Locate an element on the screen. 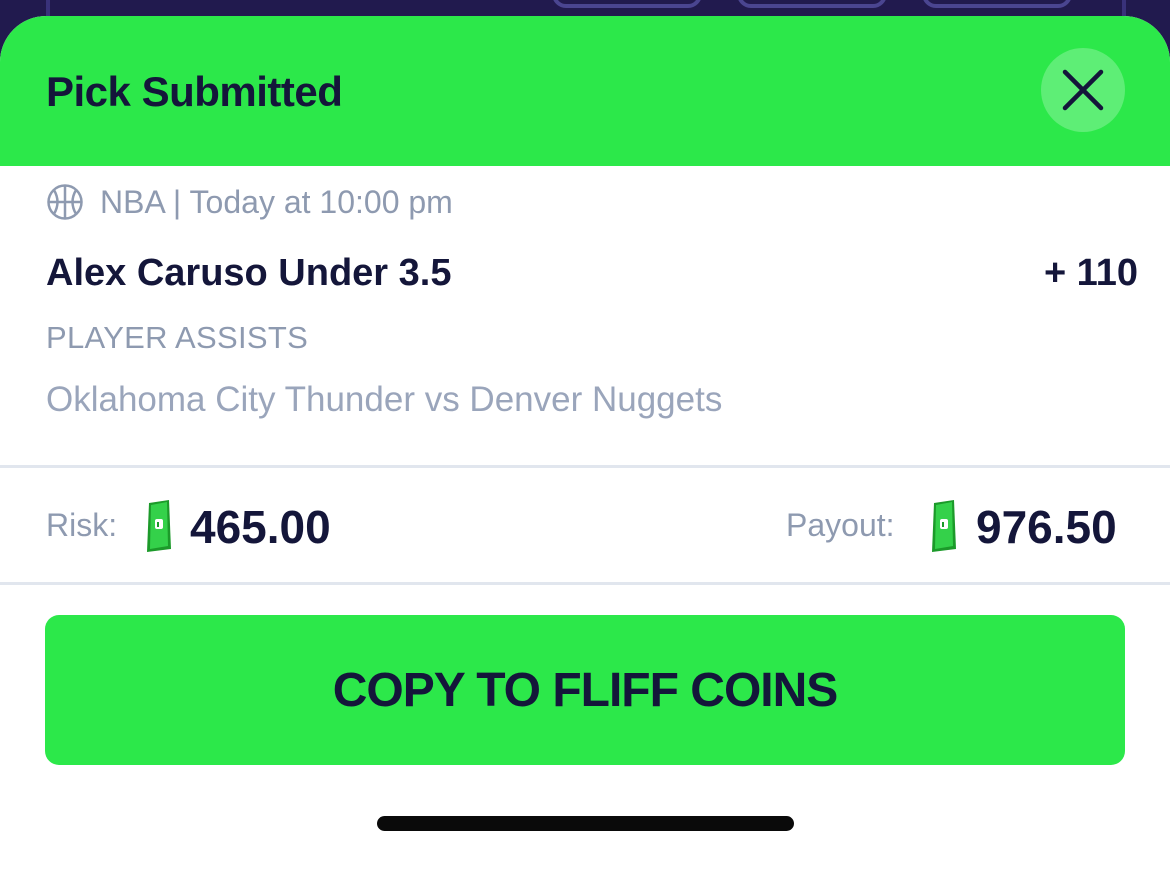 Image resolution: width=1170 pixels, height=896 pixels. home-indicator is located at coordinates (585, 823).